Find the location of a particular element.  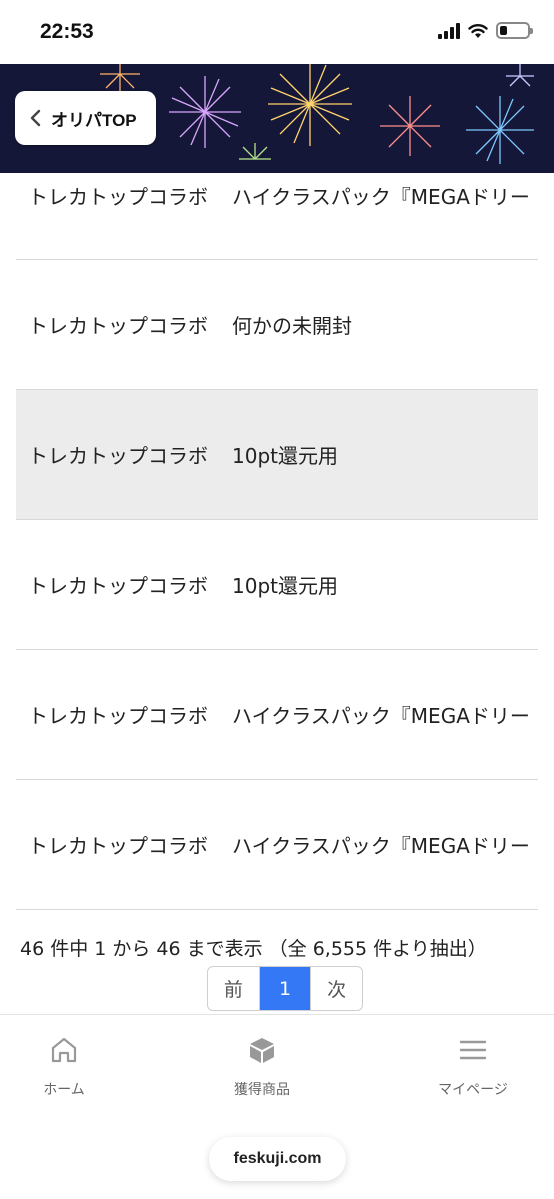

tab-home-label: ホーム is located at coordinates (64, 1090).